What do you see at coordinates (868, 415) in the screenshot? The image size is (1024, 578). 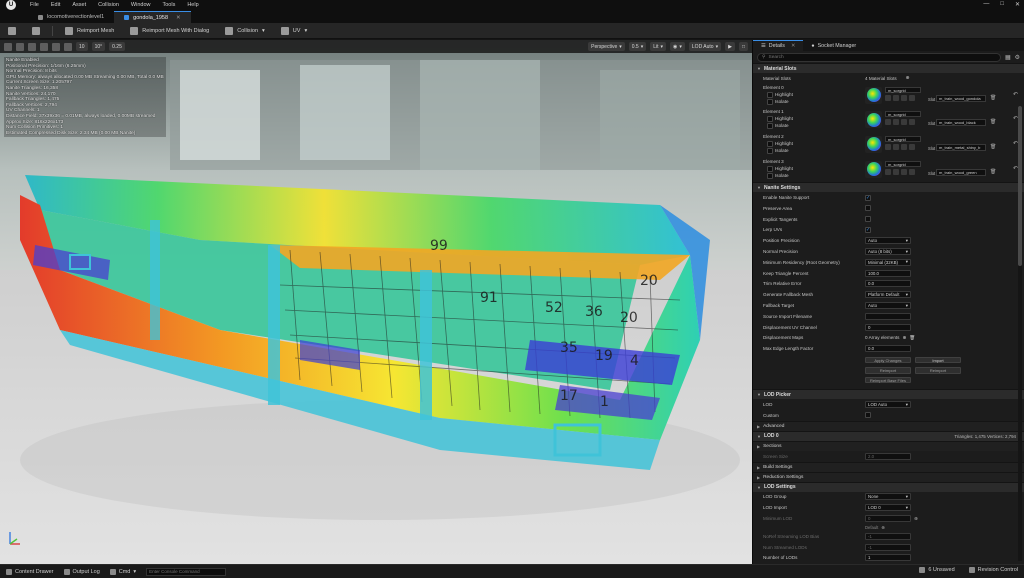 I see `custom-checkbox` at bounding box center [868, 415].